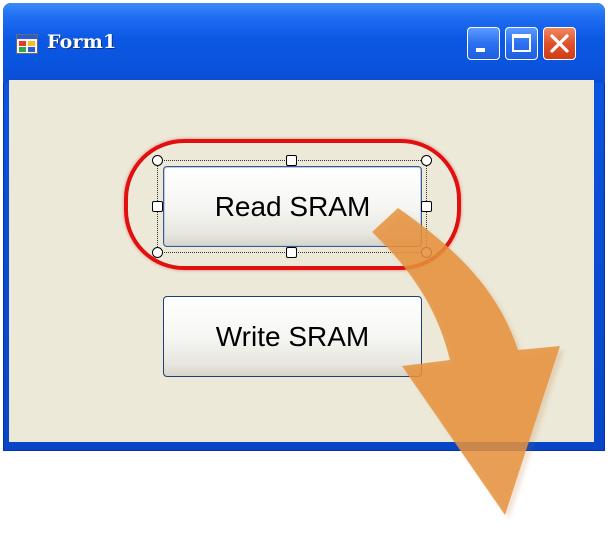  I want to click on resize-handle-top, so click(291, 160).